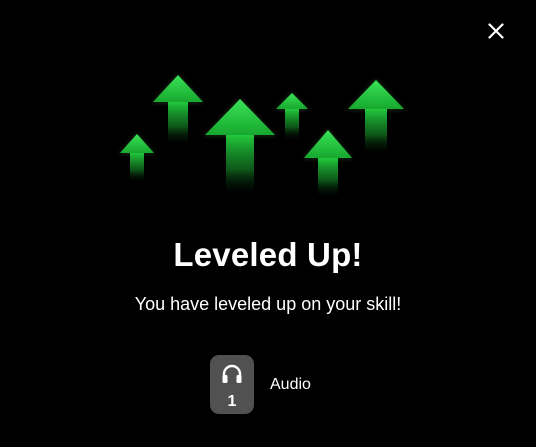 The height and width of the screenshot is (447, 536). What do you see at coordinates (290, 384) in the screenshot?
I see `skill-name: Audio` at bounding box center [290, 384].